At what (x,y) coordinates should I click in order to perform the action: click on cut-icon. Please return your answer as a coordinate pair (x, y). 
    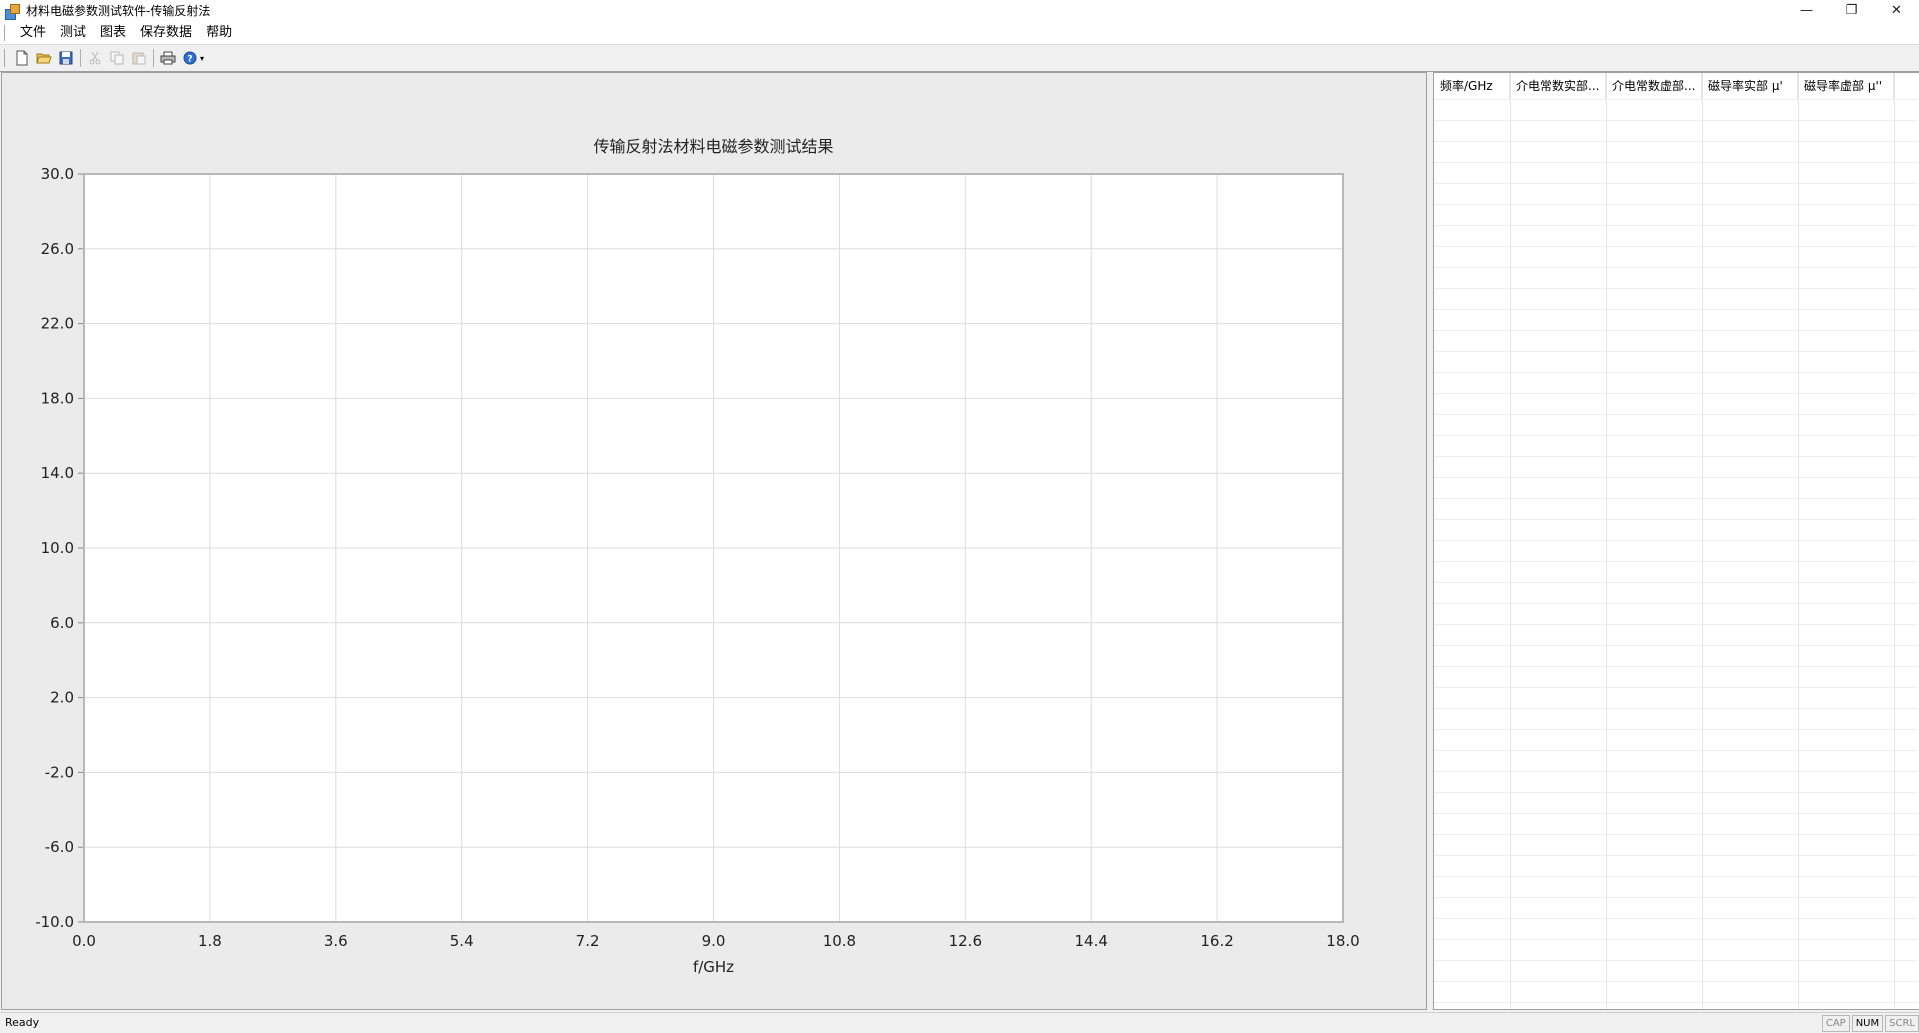
    Looking at the image, I should click on (95, 58).